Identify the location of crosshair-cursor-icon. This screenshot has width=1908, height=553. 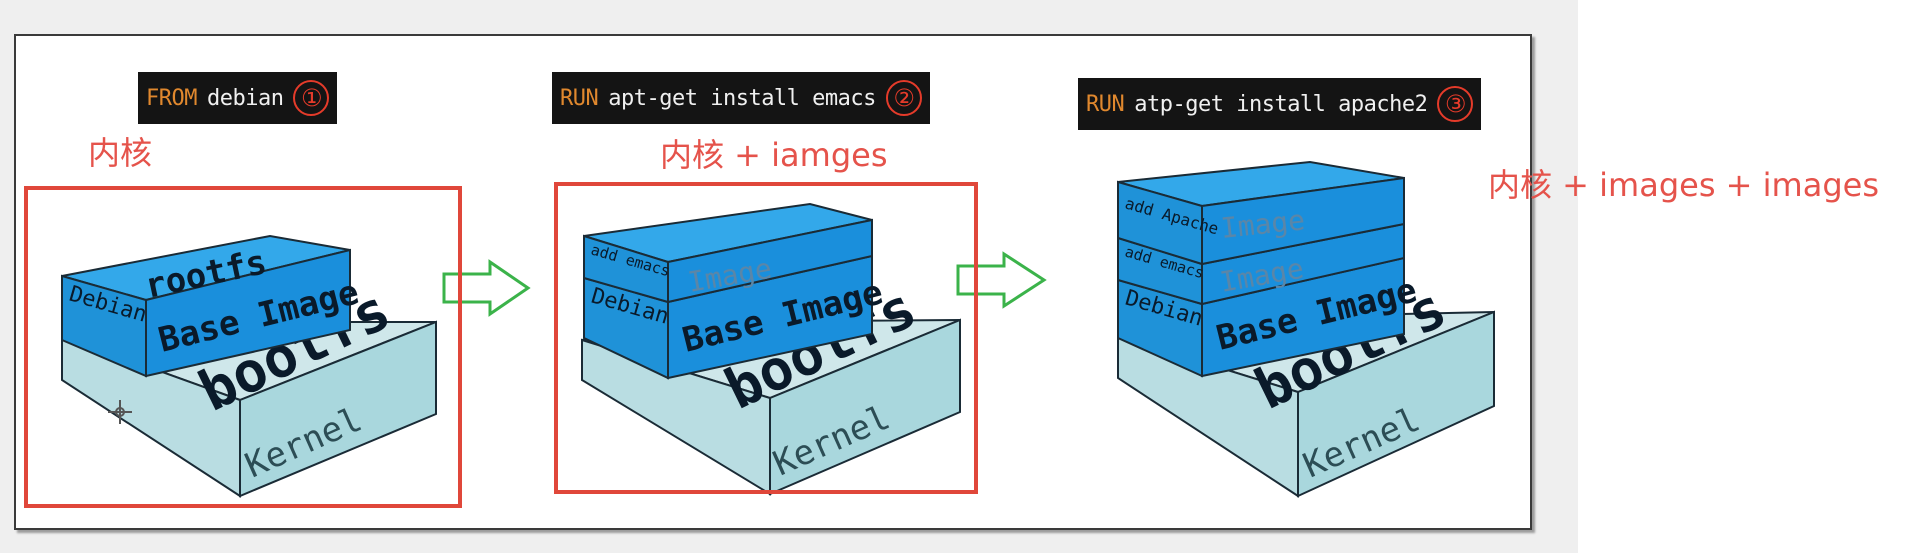
(120, 412).